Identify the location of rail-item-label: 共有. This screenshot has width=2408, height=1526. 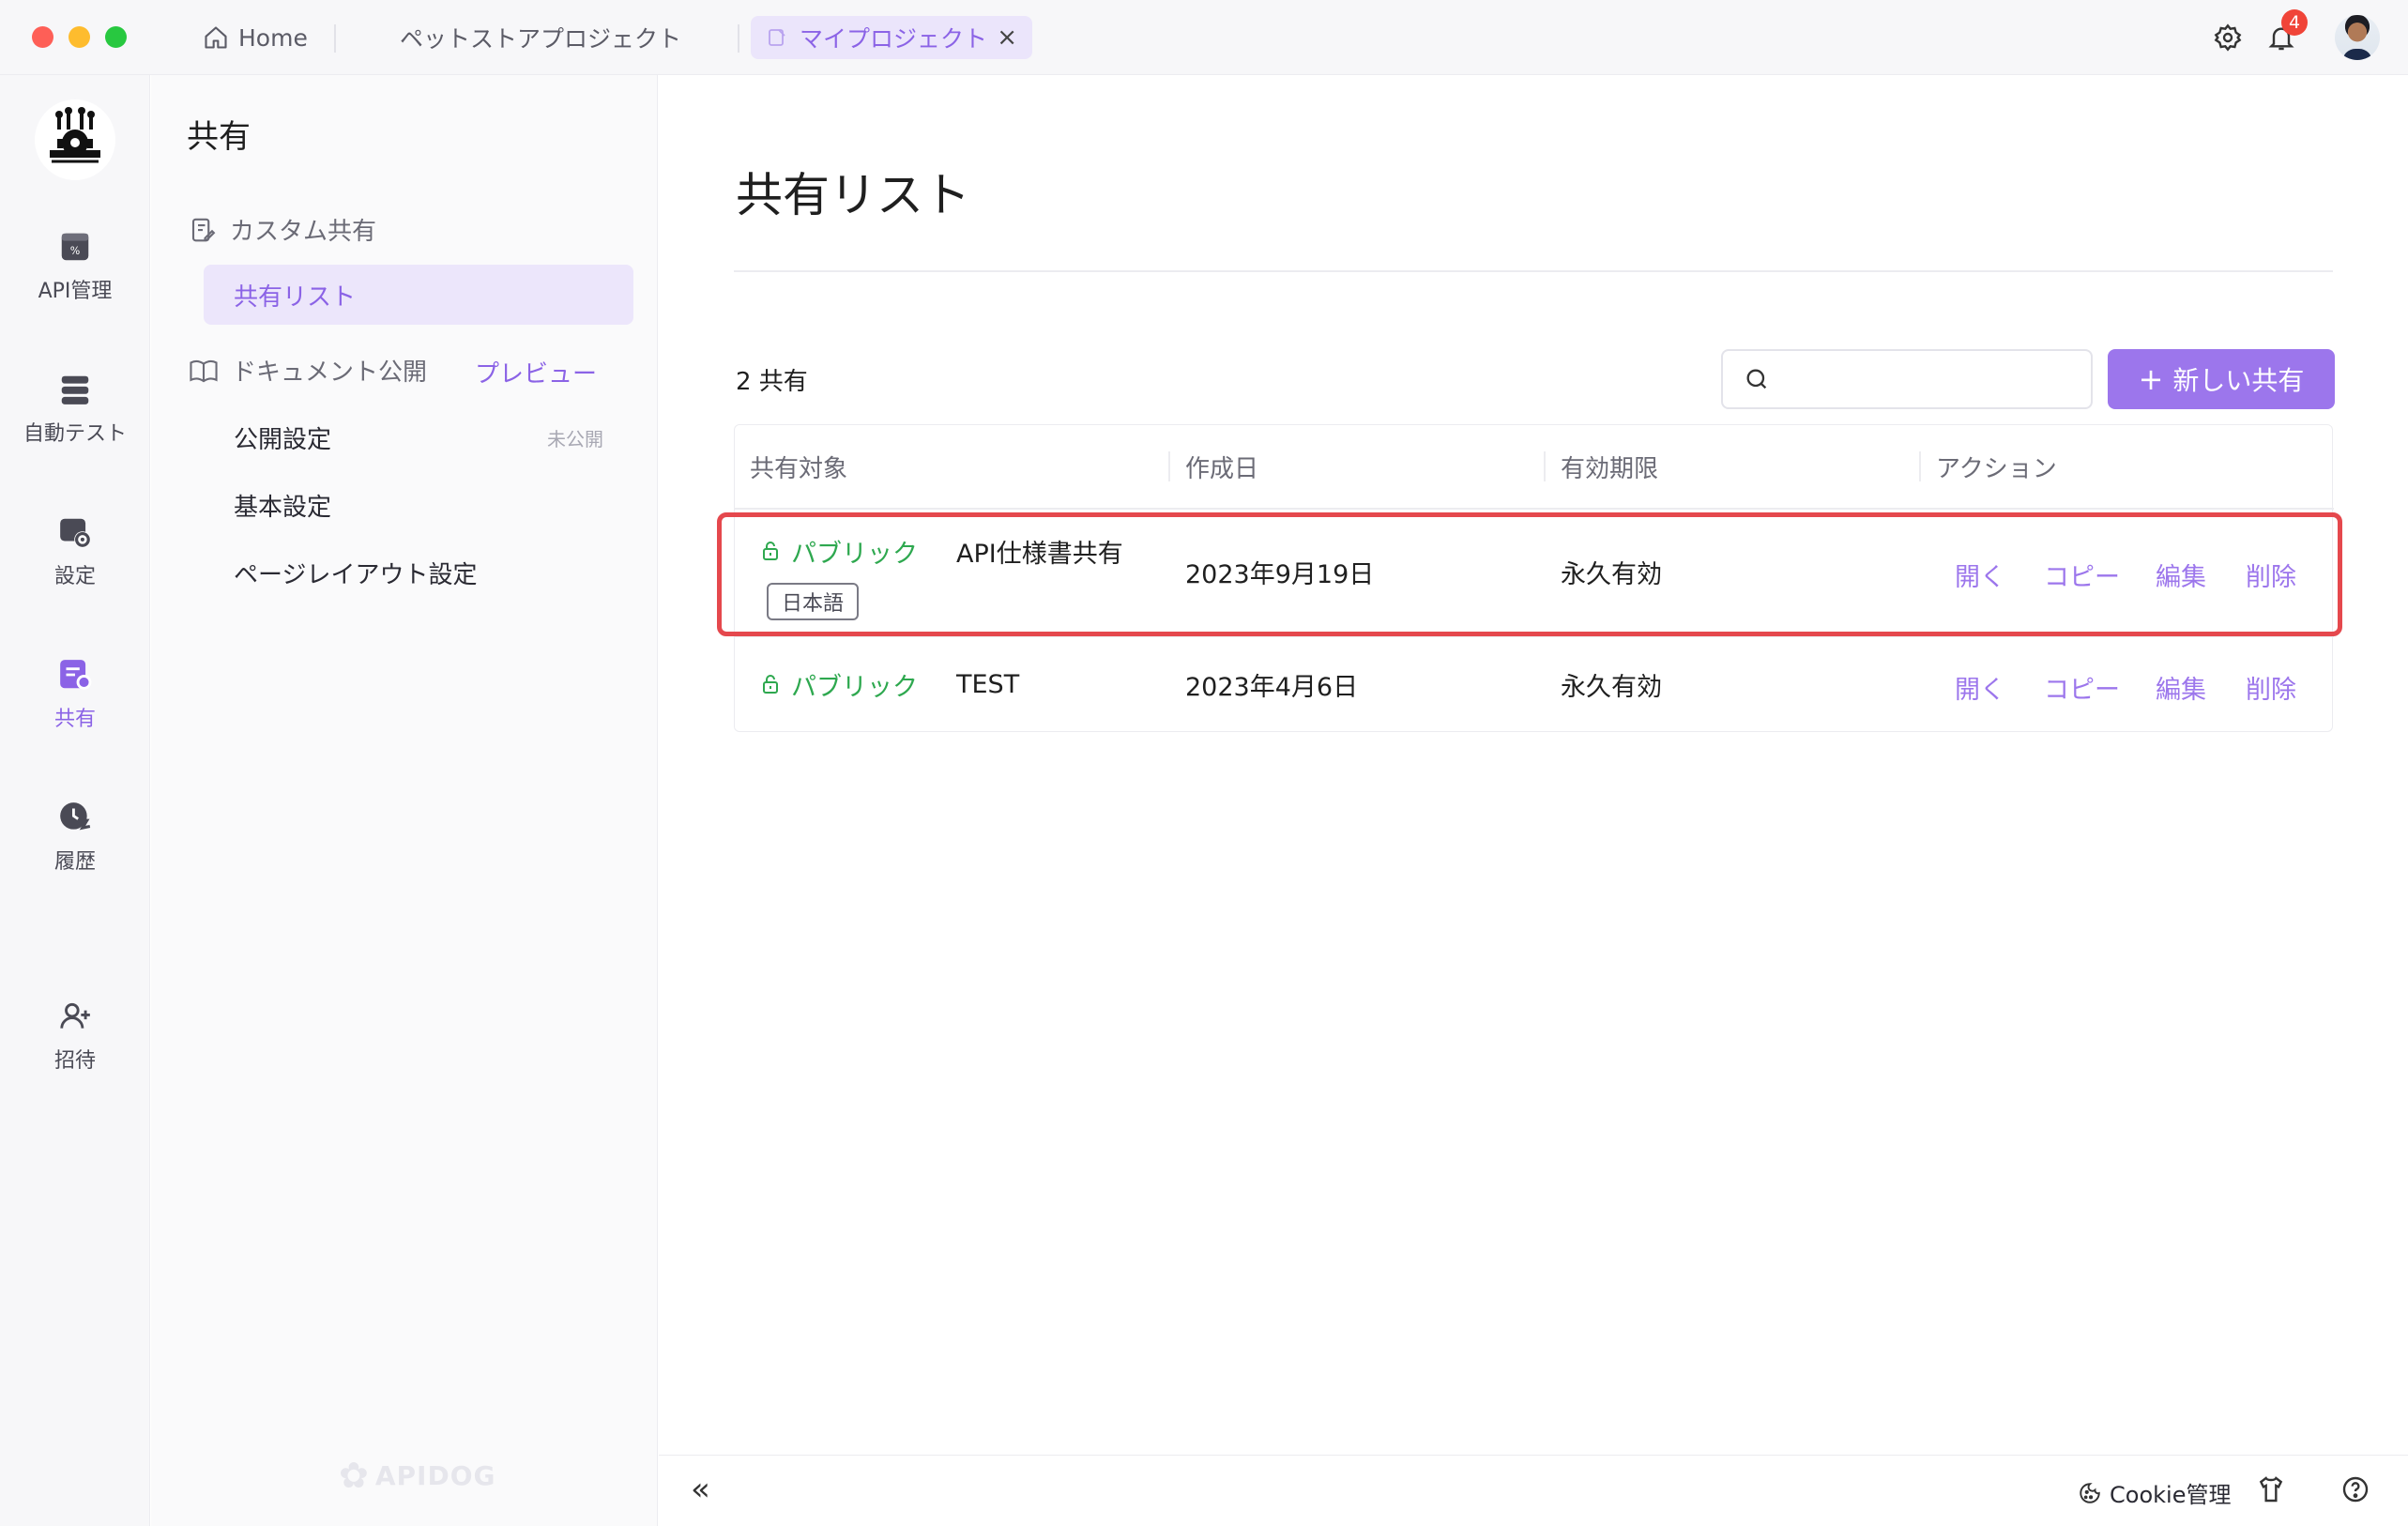
(74, 719).